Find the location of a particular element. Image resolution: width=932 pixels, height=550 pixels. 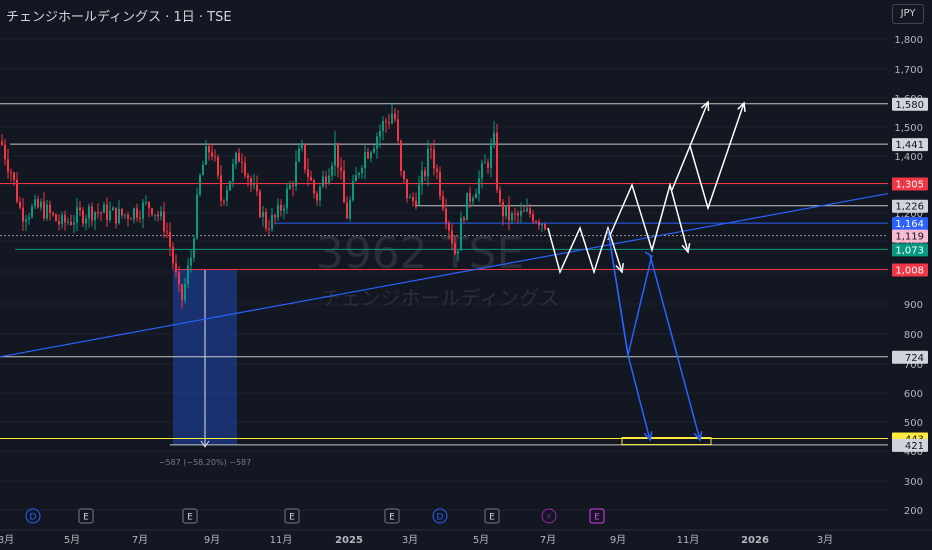

y-tick-label: 900 is located at coordinates (913, 305).